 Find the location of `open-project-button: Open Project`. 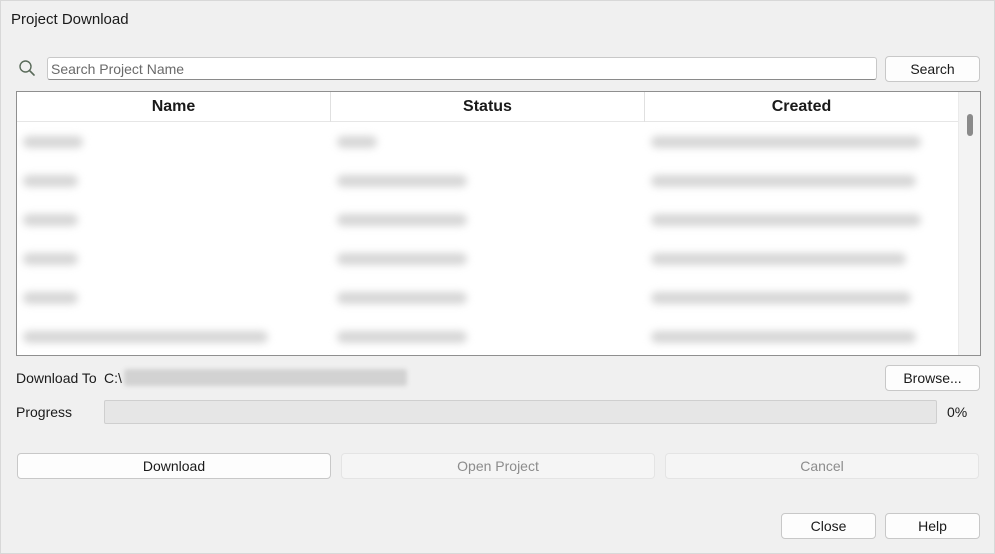

open-project-button: Open Project is located at coordinates (498, 466).